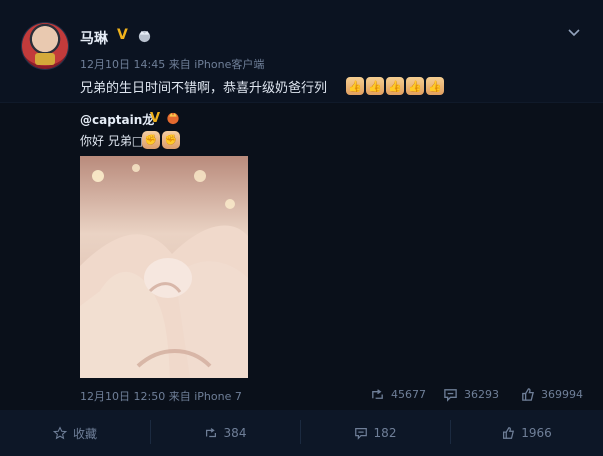  Describe the element at coordinates (235, 433) in the screenshot. I see `reposts-count: 384` at that location.